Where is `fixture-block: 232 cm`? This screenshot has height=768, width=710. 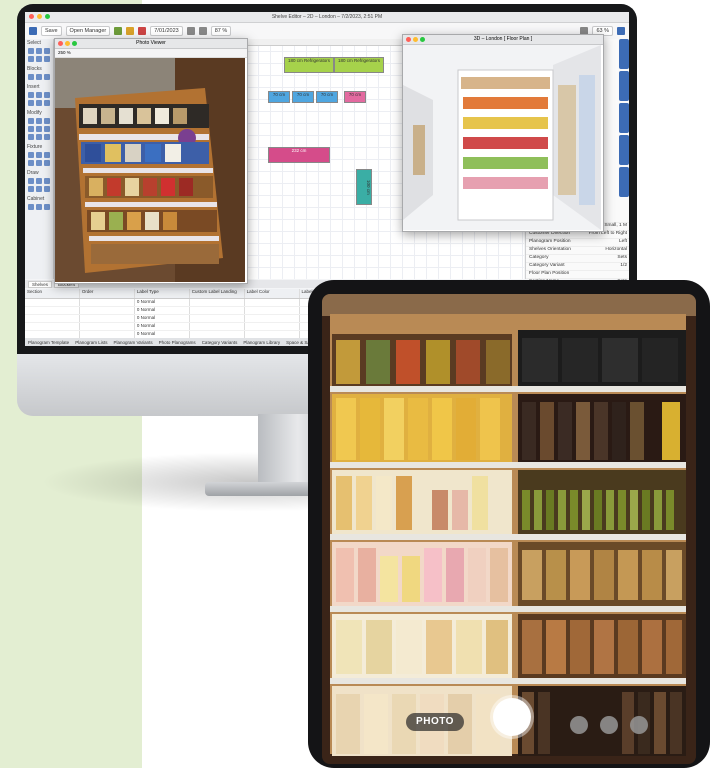
fixture-block: 232 cm is located at coordinates (299, 155).